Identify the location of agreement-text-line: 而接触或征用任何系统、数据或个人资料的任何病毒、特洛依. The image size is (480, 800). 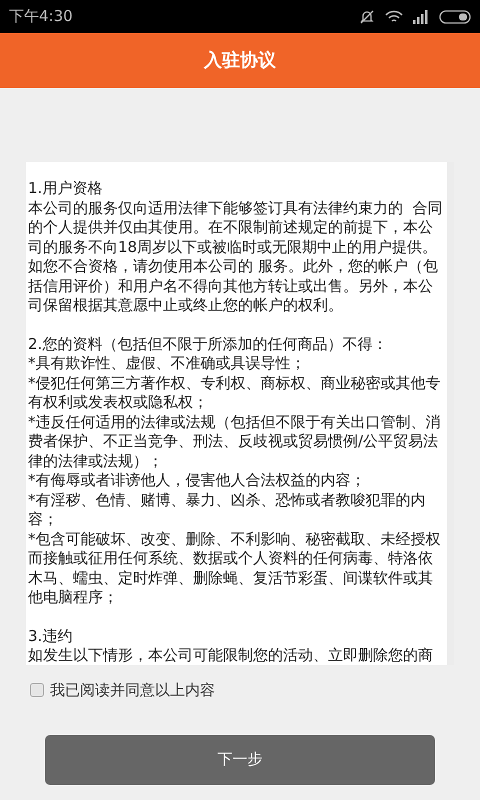
(231, 558).